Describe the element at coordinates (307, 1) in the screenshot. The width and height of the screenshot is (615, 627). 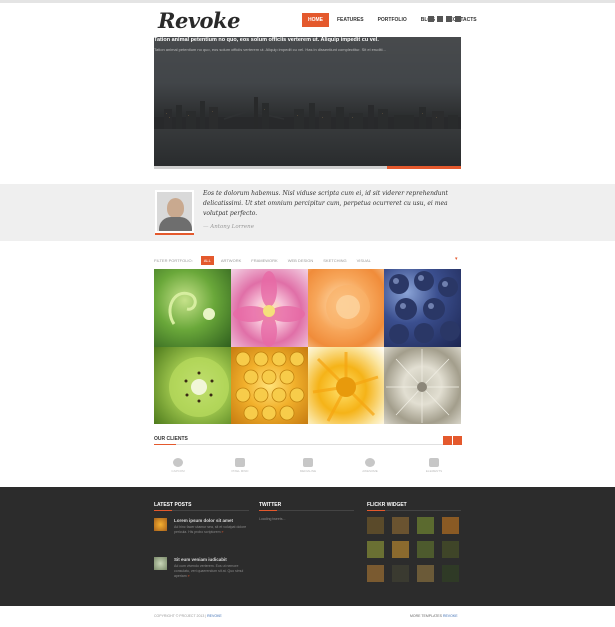
I see `top-border` at that location.